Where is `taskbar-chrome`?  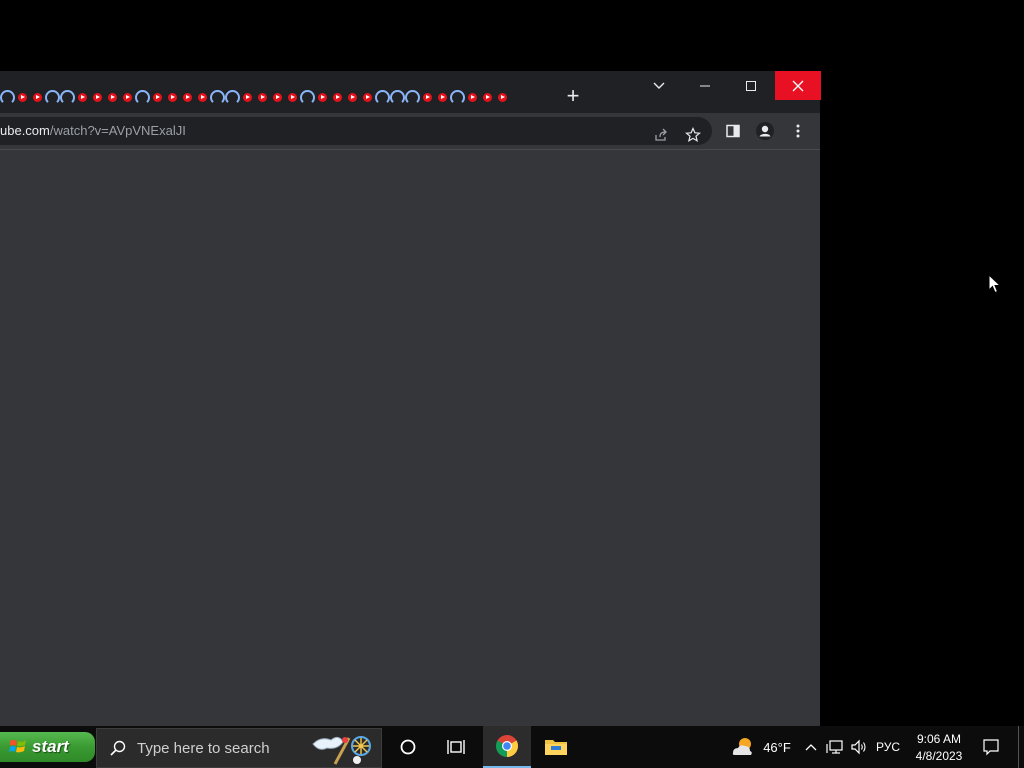
taskbar-chrome is located at coordinates (507, 747).